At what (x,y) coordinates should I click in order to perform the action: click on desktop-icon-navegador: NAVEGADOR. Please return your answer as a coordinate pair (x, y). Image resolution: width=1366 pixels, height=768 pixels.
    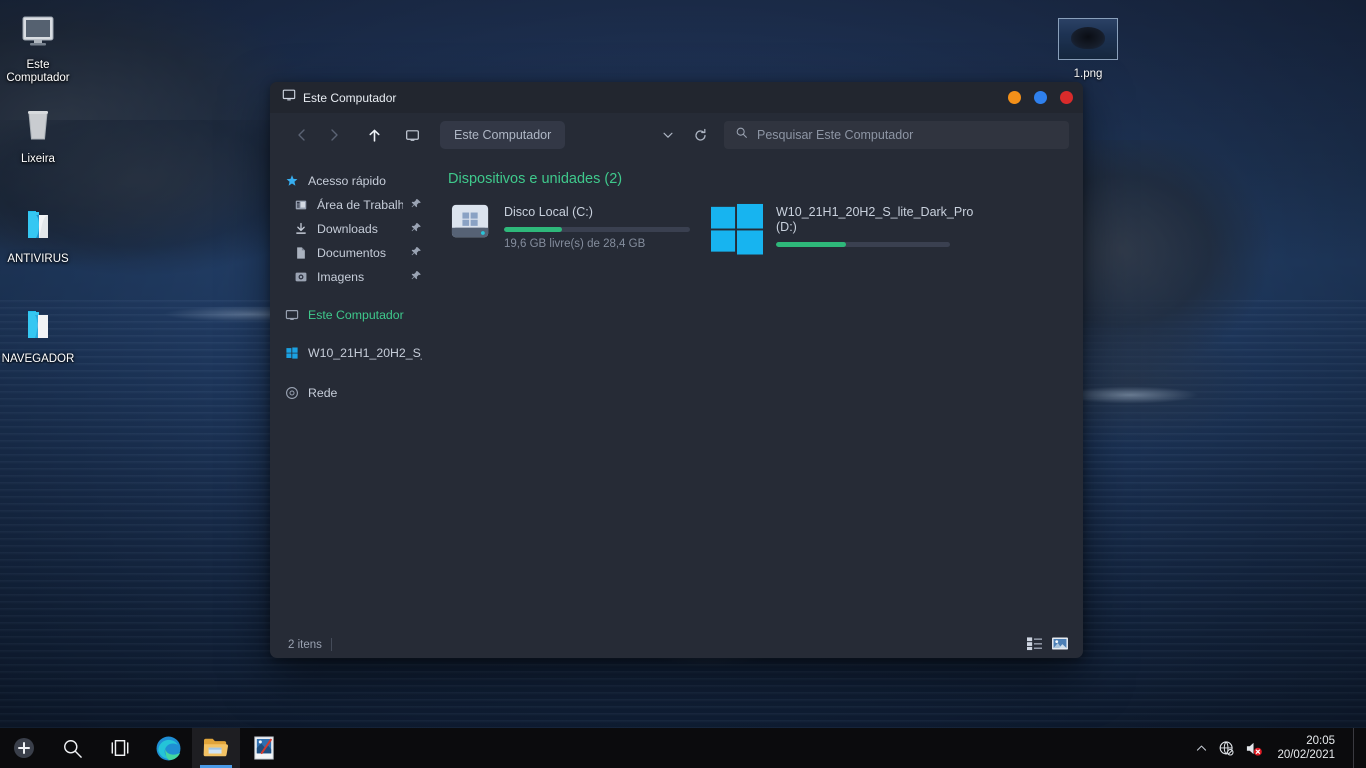
    Looking at the image, I should click on (38, 333).